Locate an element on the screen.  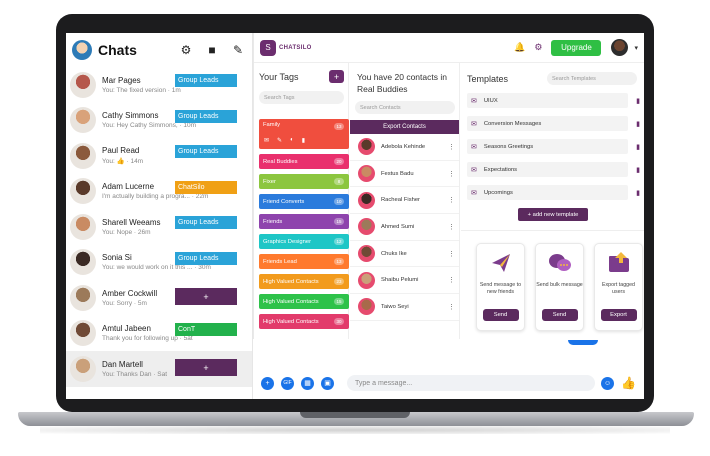
plus-icon: + is located at coordinates (267, 383).